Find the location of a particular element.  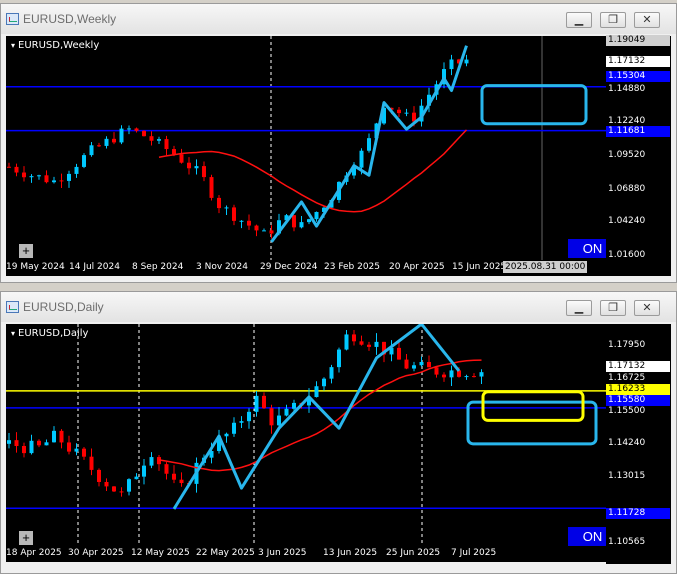

zigzag-line is located at coordinates (316, 417).